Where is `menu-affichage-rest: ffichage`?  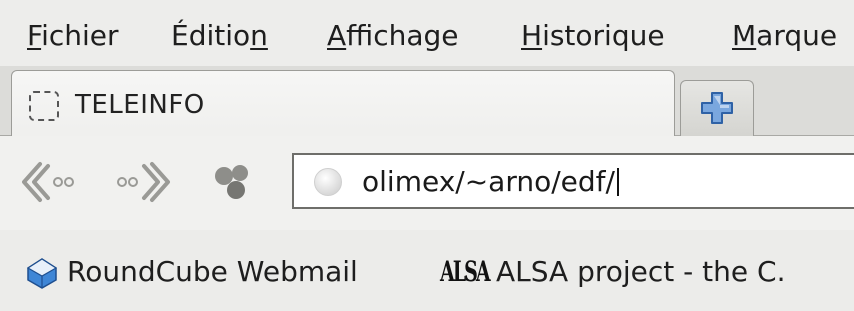
menu-affichage-rest: ffichage is located at coordinates (402, 35).